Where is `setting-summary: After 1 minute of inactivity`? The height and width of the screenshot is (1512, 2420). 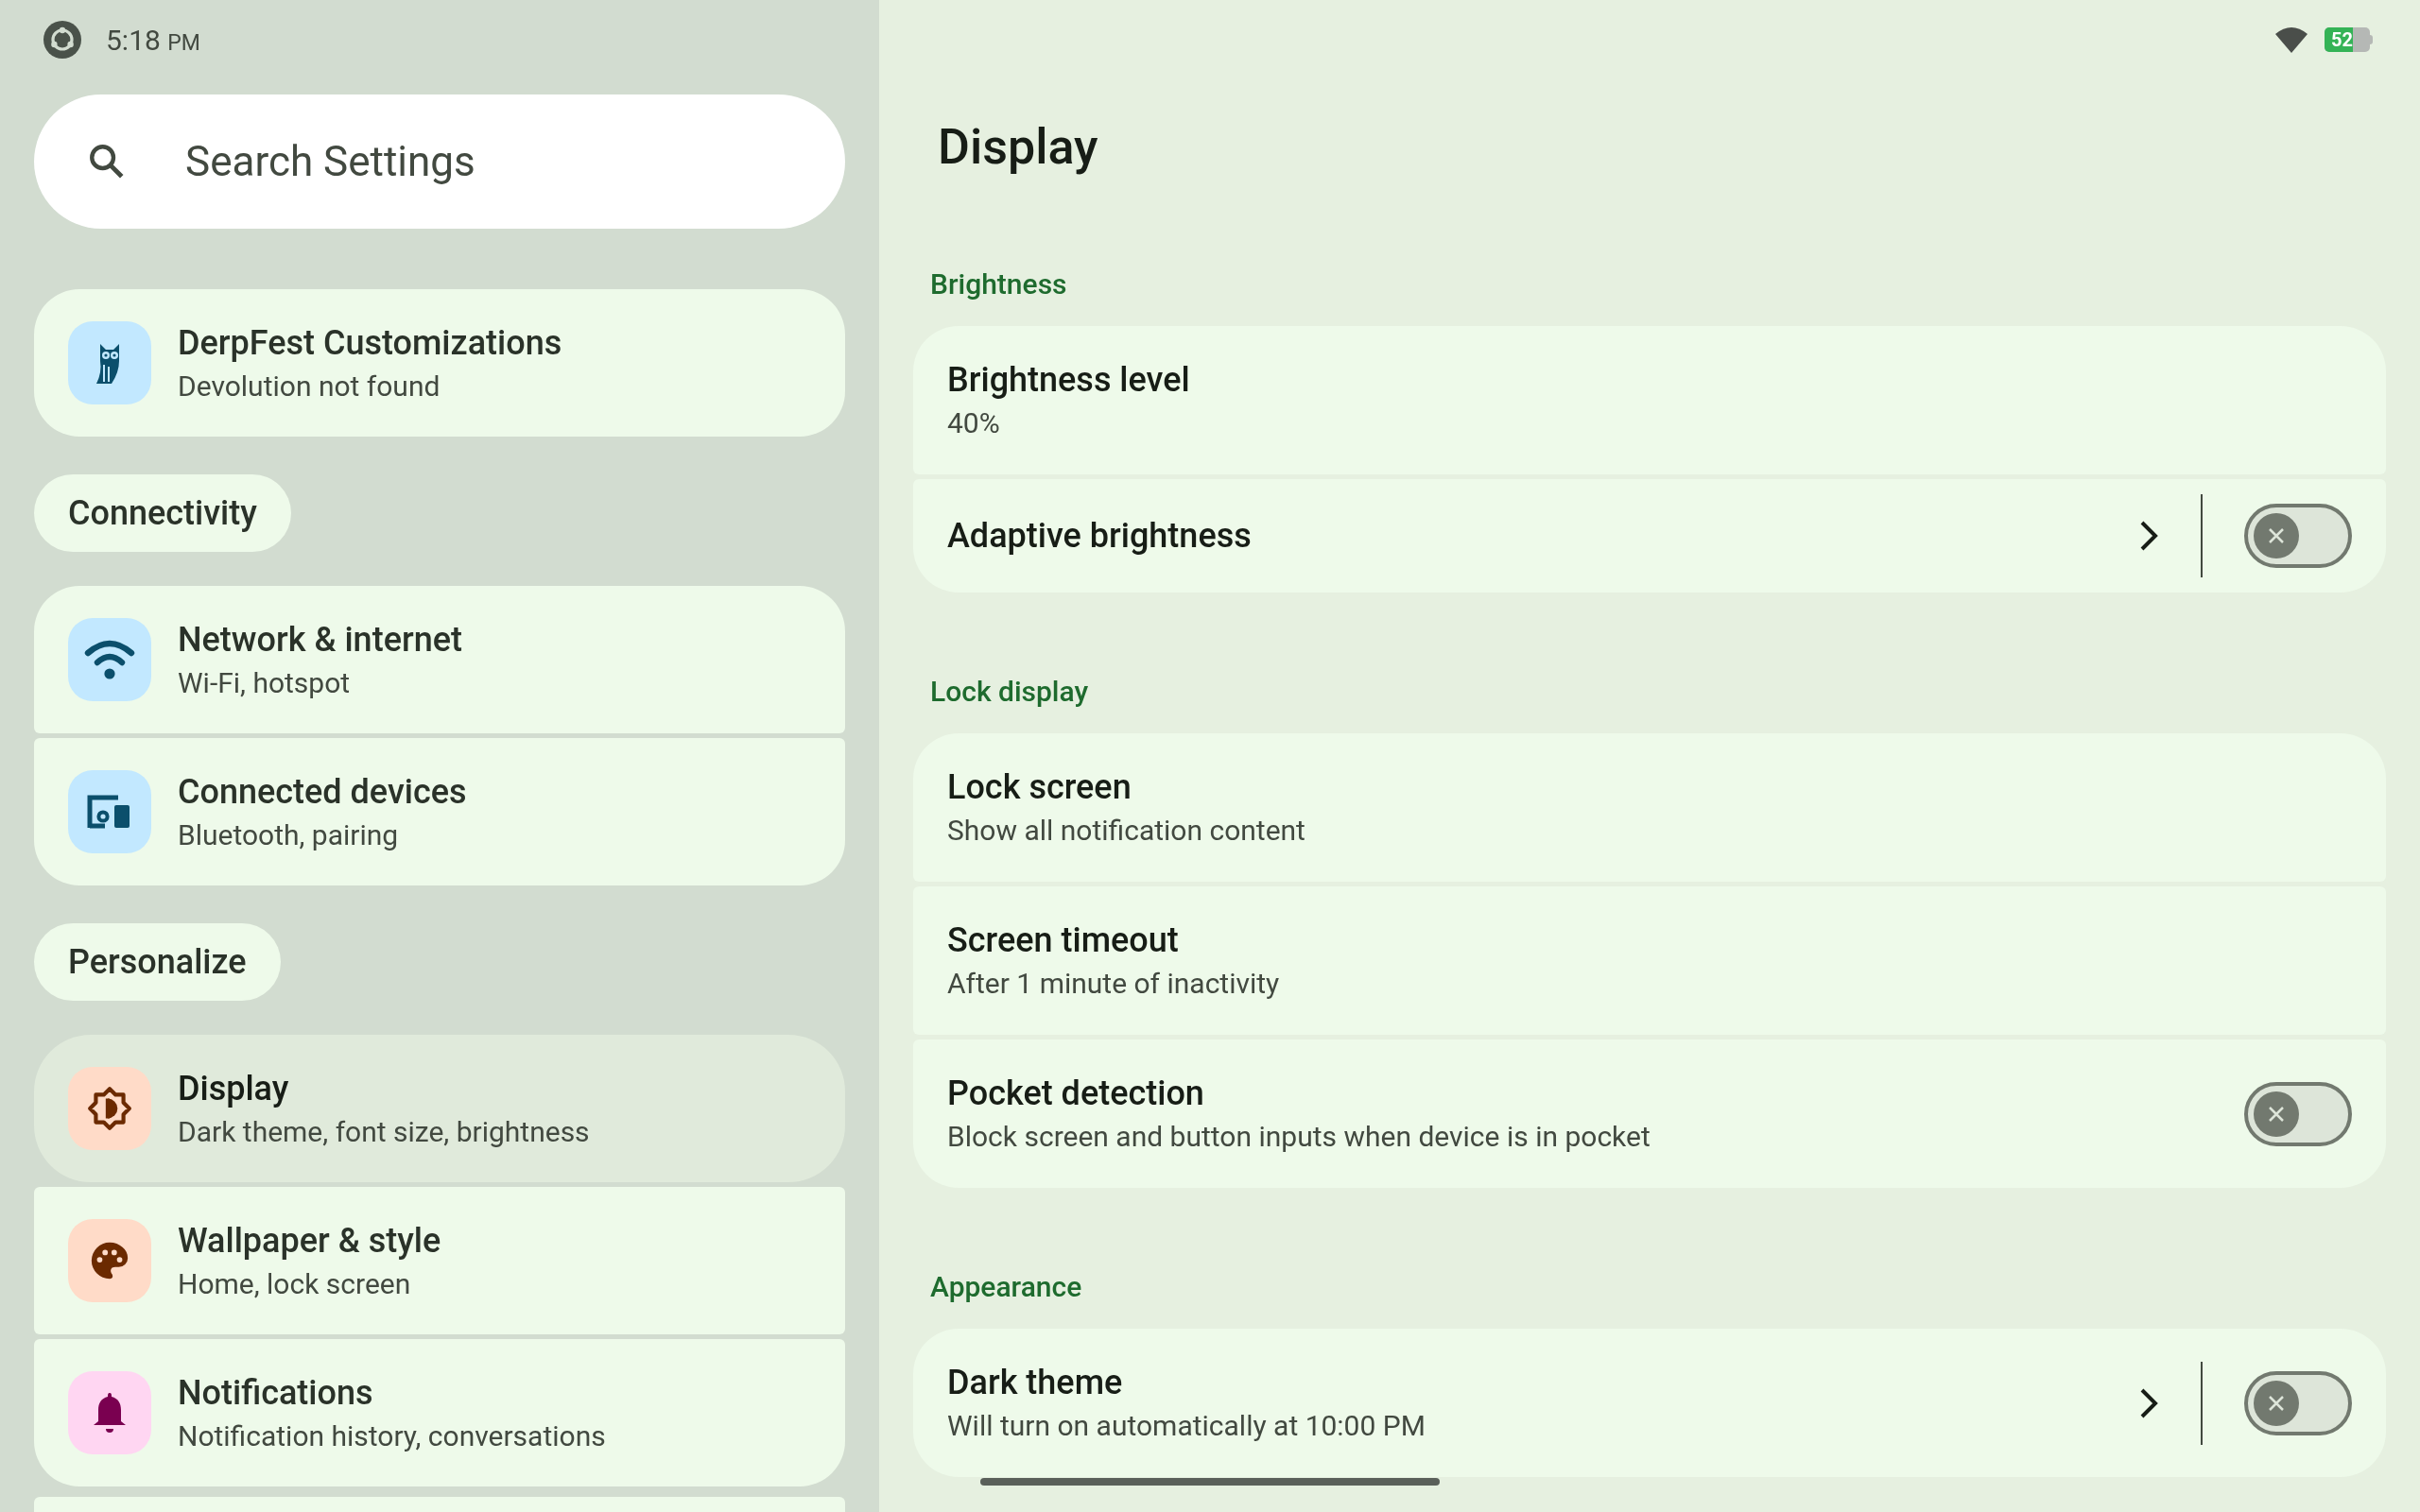
setting-summary: After 1 minute of inactivity is located at coordinates (1114, 984).